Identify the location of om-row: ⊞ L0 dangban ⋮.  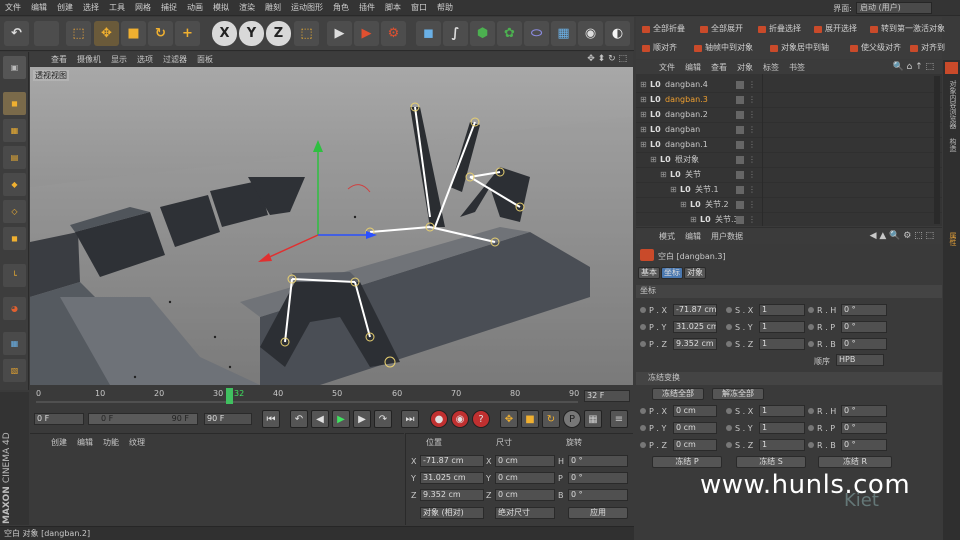
(789, 130).